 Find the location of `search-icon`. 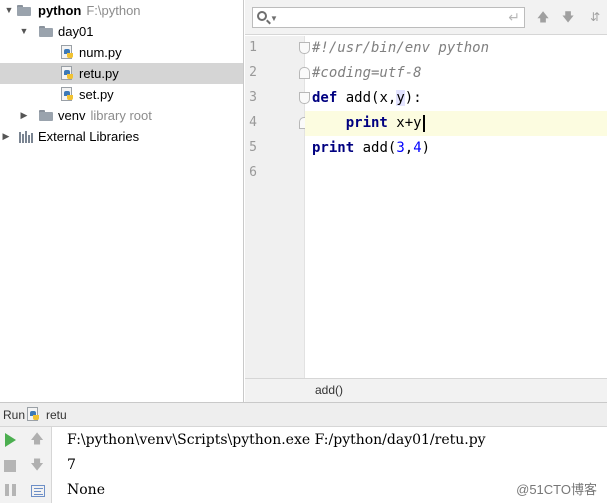

search-icon is located at coordinates (262, 16).